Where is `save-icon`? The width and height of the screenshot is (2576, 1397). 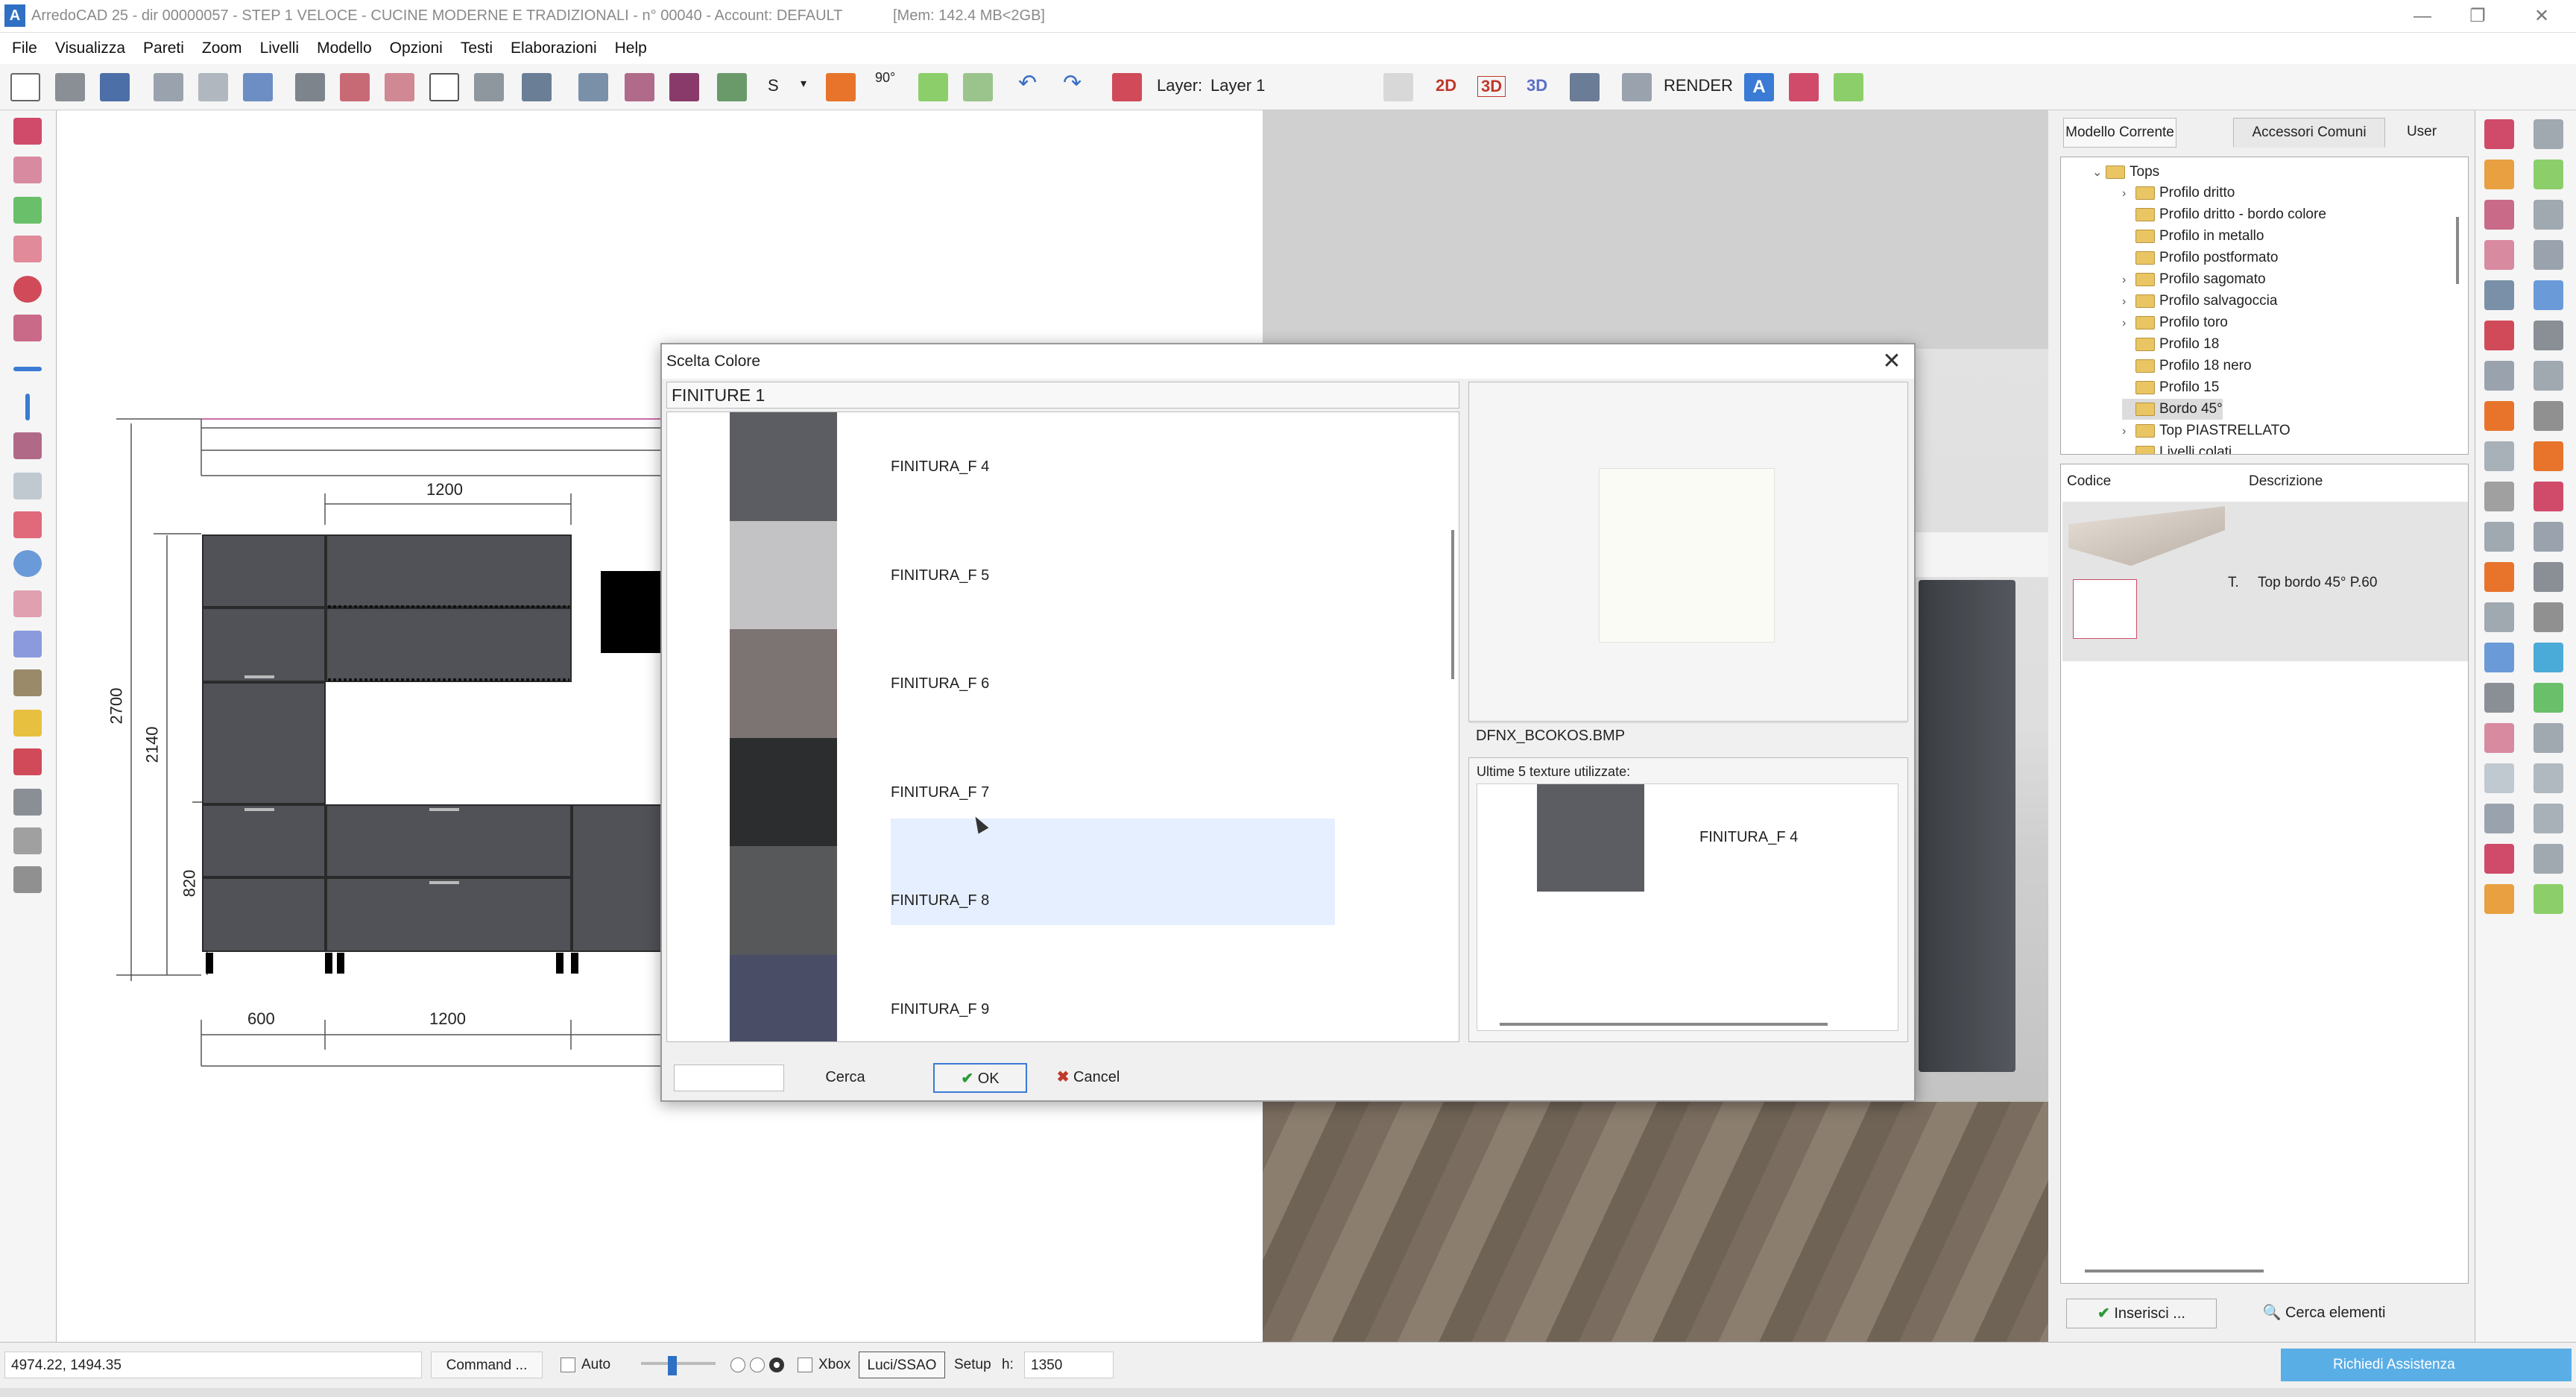 save-icon is located at coordinates (115, 87).